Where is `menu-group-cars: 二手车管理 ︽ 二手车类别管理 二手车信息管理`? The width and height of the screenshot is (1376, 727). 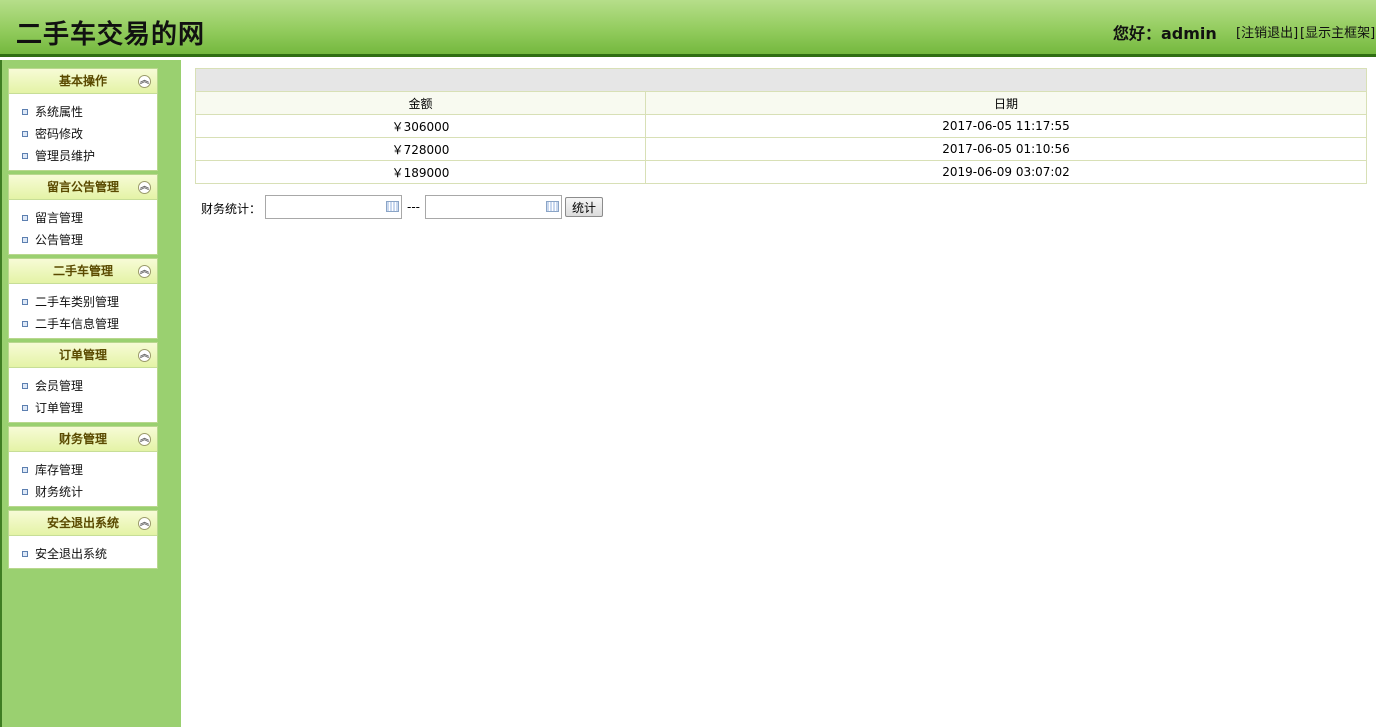
menu-group-cars: 二手车管理 ︽ 二手车类别管理 二手车信息管理 is located at coordinates (83, 298).